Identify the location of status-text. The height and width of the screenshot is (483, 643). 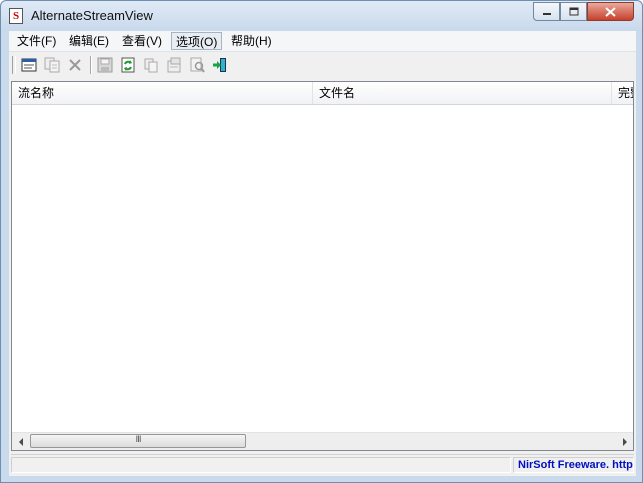
(261, 465).